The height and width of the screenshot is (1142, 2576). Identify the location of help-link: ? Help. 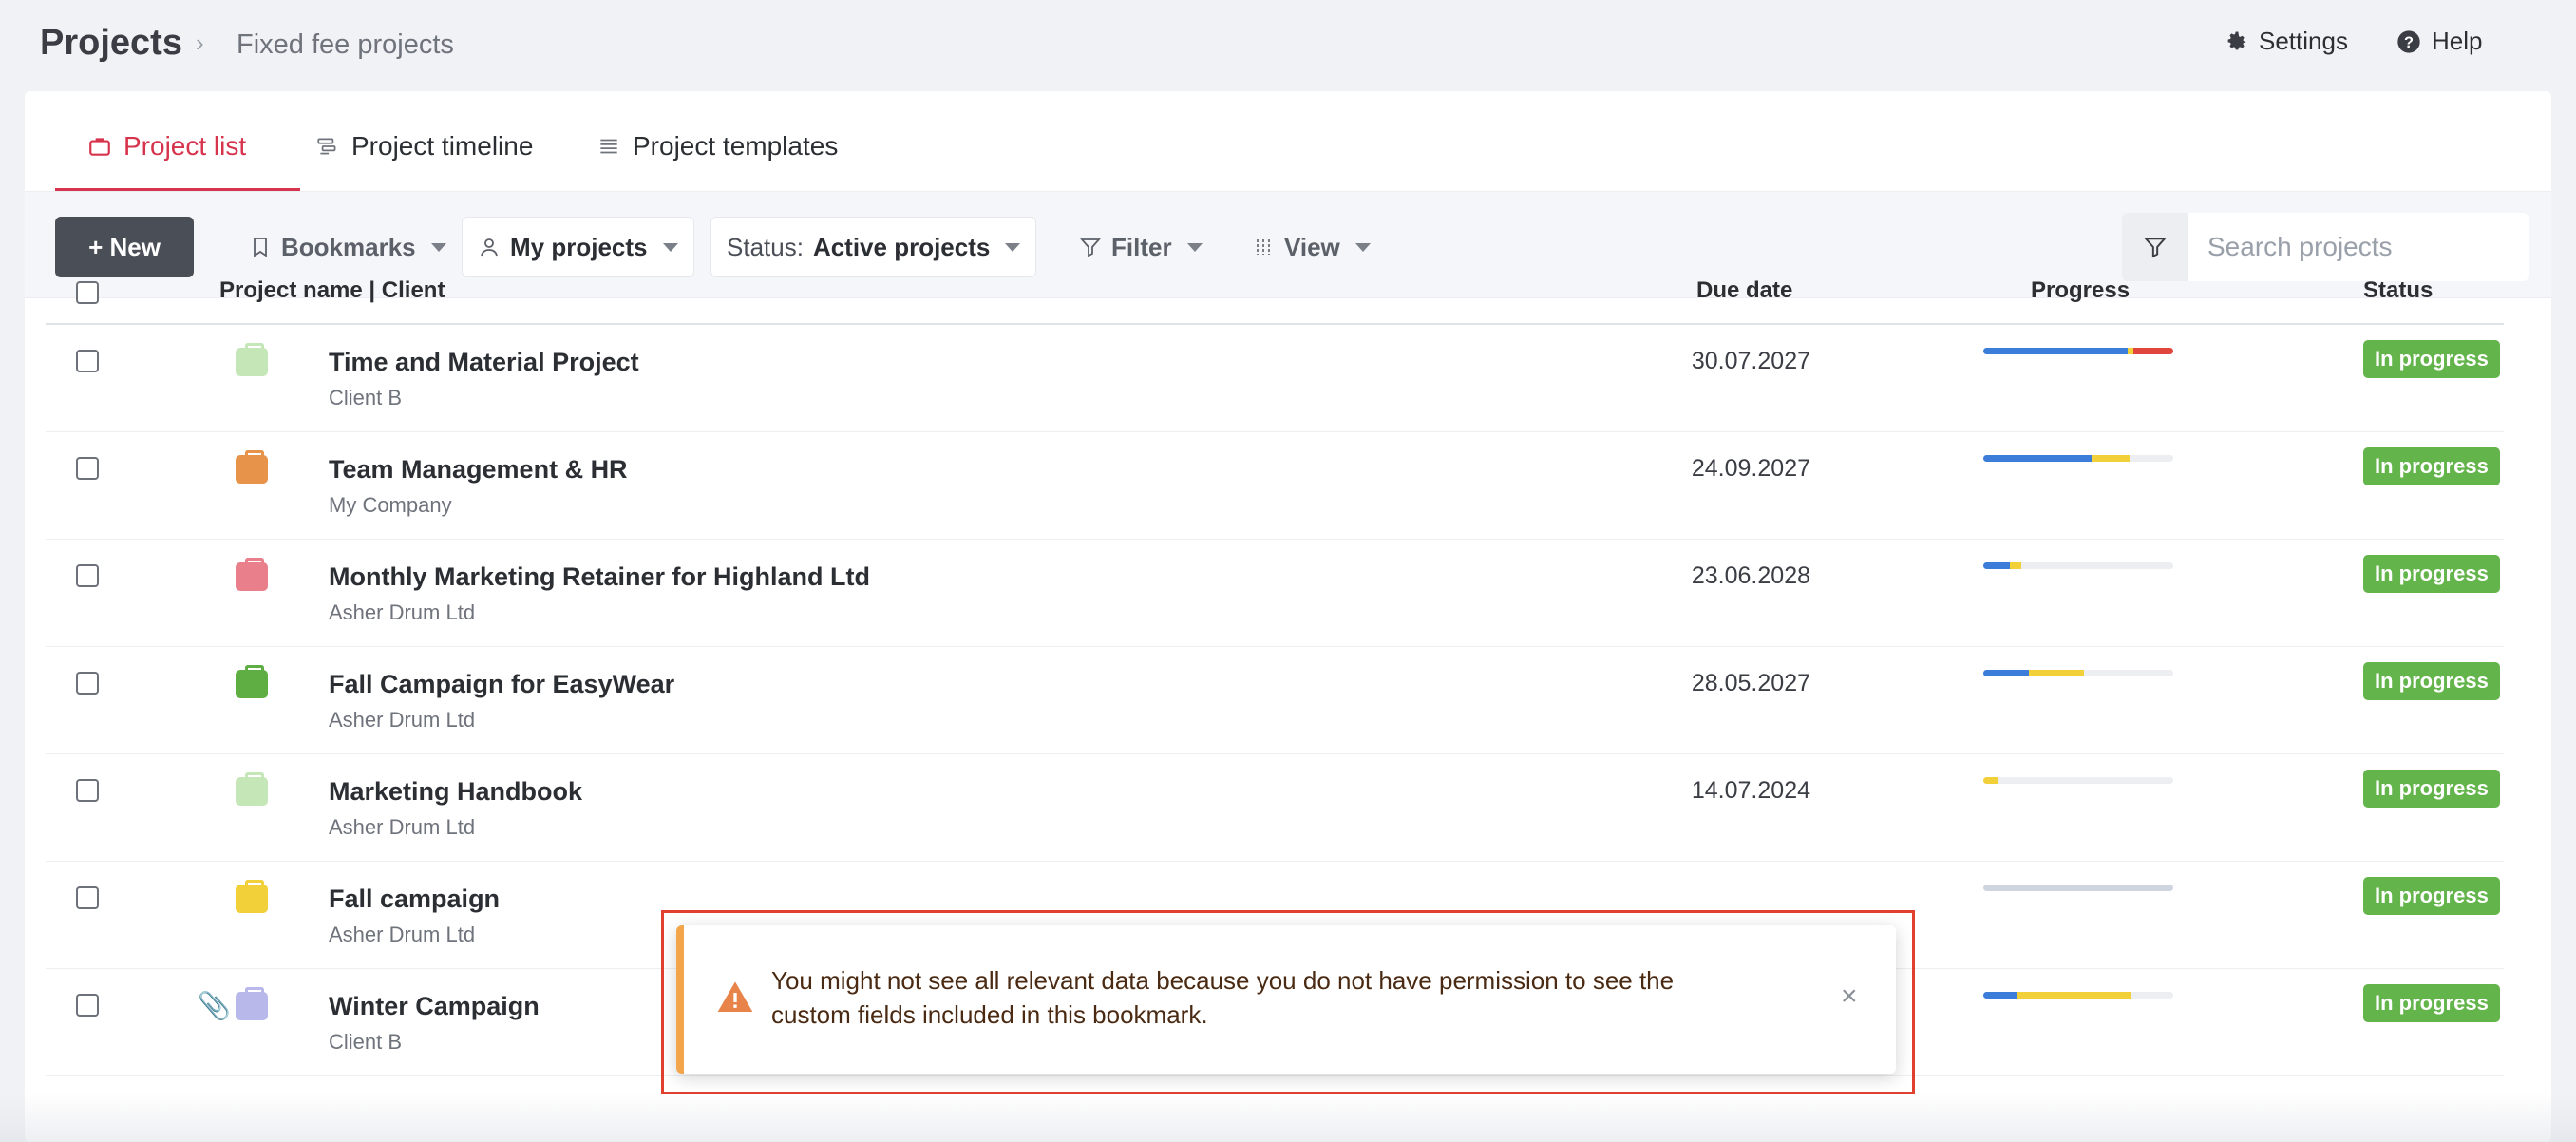
(2439, 41).